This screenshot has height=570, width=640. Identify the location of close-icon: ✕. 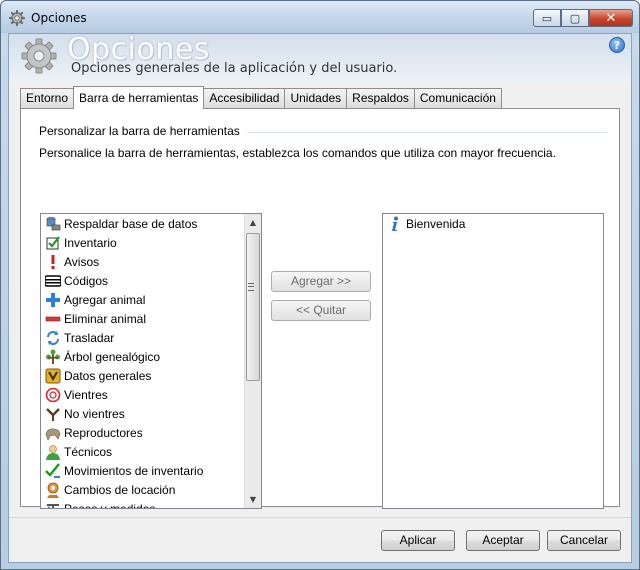
(611, 18).